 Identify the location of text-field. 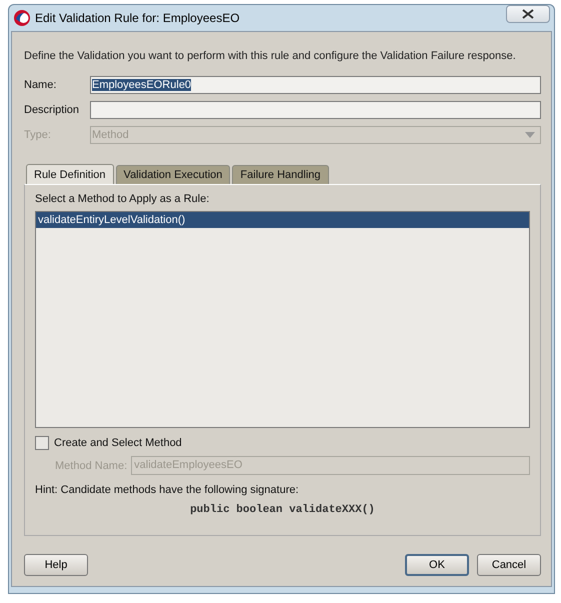
(315, 110).